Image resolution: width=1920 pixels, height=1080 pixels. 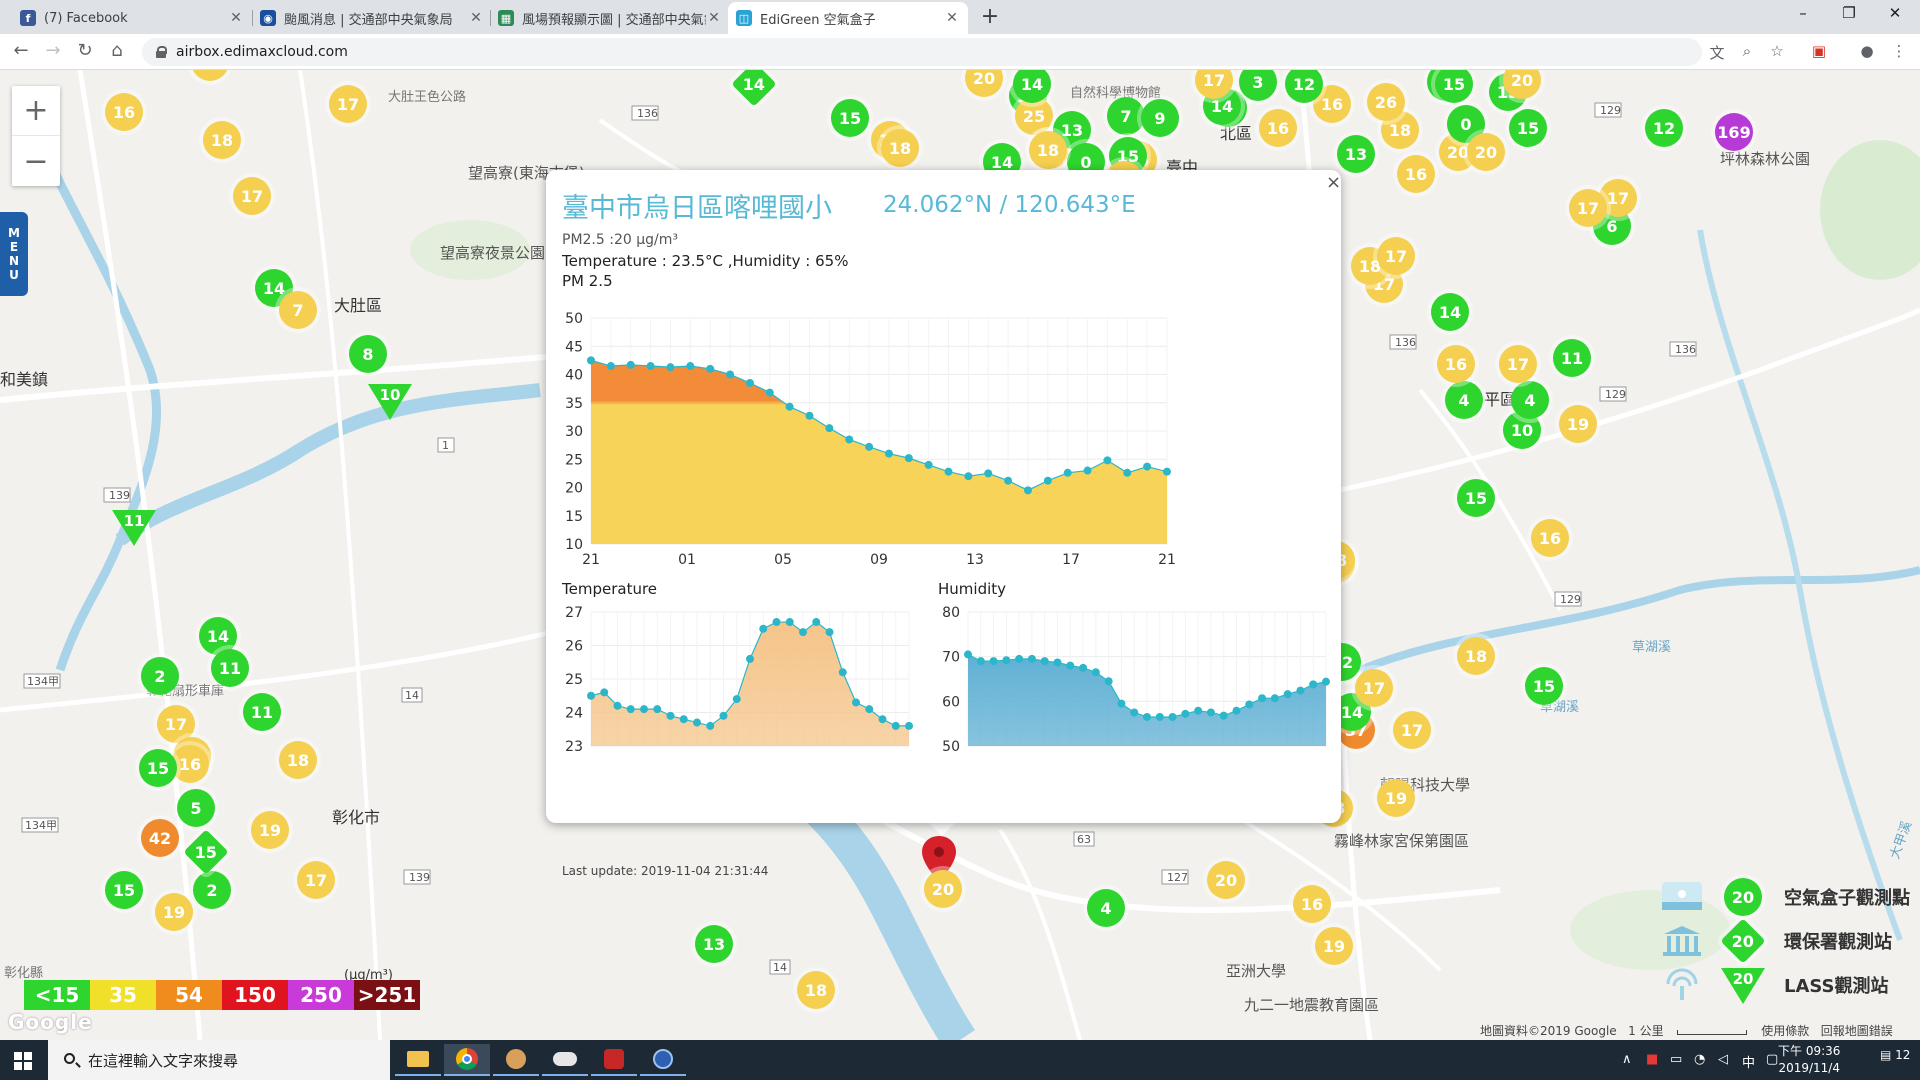 What do you see at coordinates (1748, 1061) in the screenshot?
I see `ime-indicator: 中` at bounding box center [1748, 1061].